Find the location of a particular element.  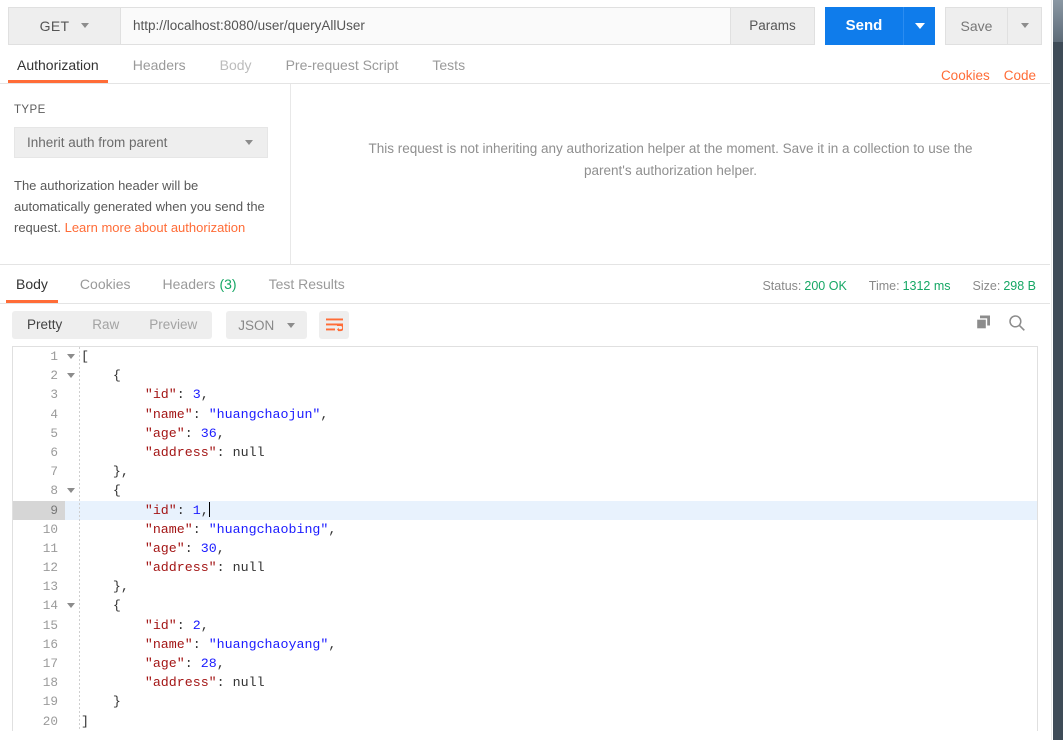

code-token: "id" is located at coordinates (160, 510).